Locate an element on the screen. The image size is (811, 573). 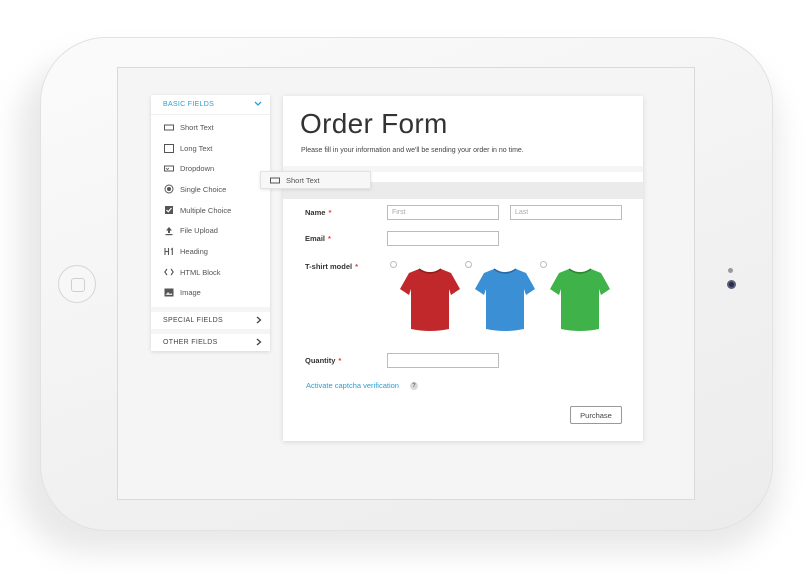
quantity-label-text: Quantity is located at coordinates (320, 360).